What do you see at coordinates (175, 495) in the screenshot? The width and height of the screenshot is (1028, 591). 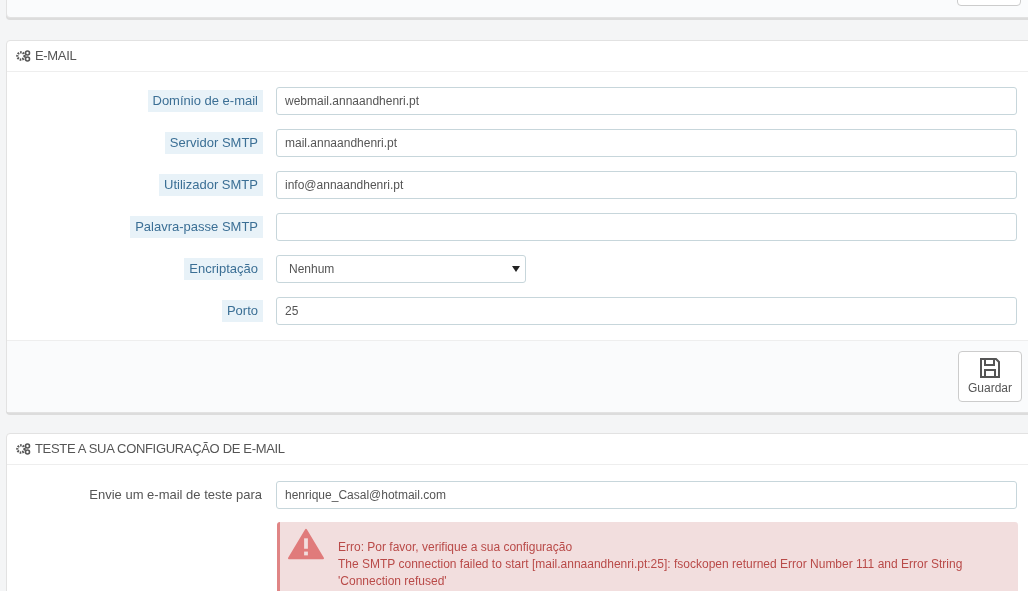 I see `field-label: Envie um e-mail de teste para` at bounding box center [175, 495].